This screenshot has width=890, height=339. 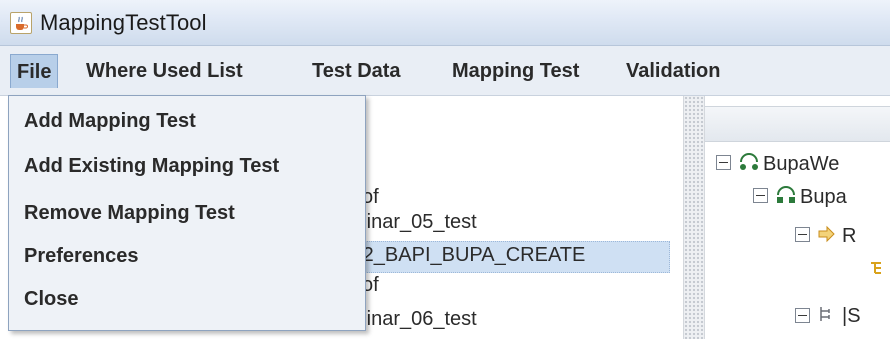 What do you see at coordinates (749, 165) in the screenshot?
I see `web-service-icon` at bounding box center [749, 165].